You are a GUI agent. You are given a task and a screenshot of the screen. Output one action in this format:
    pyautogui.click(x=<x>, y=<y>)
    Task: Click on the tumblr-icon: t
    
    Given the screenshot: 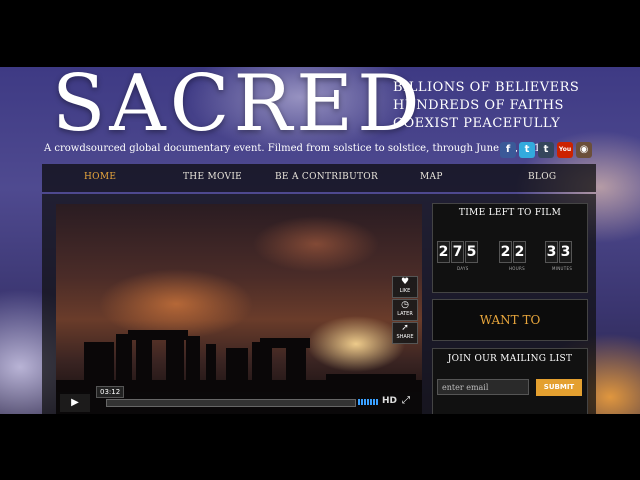 What is the action you would take?
    pyautogui.click(x=546, y=150)
    